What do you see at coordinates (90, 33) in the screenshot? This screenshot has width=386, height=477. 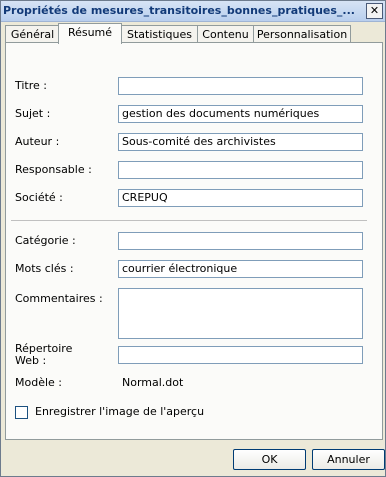 I see `tab-resume: Résumé` at bounding box center [90, 33].